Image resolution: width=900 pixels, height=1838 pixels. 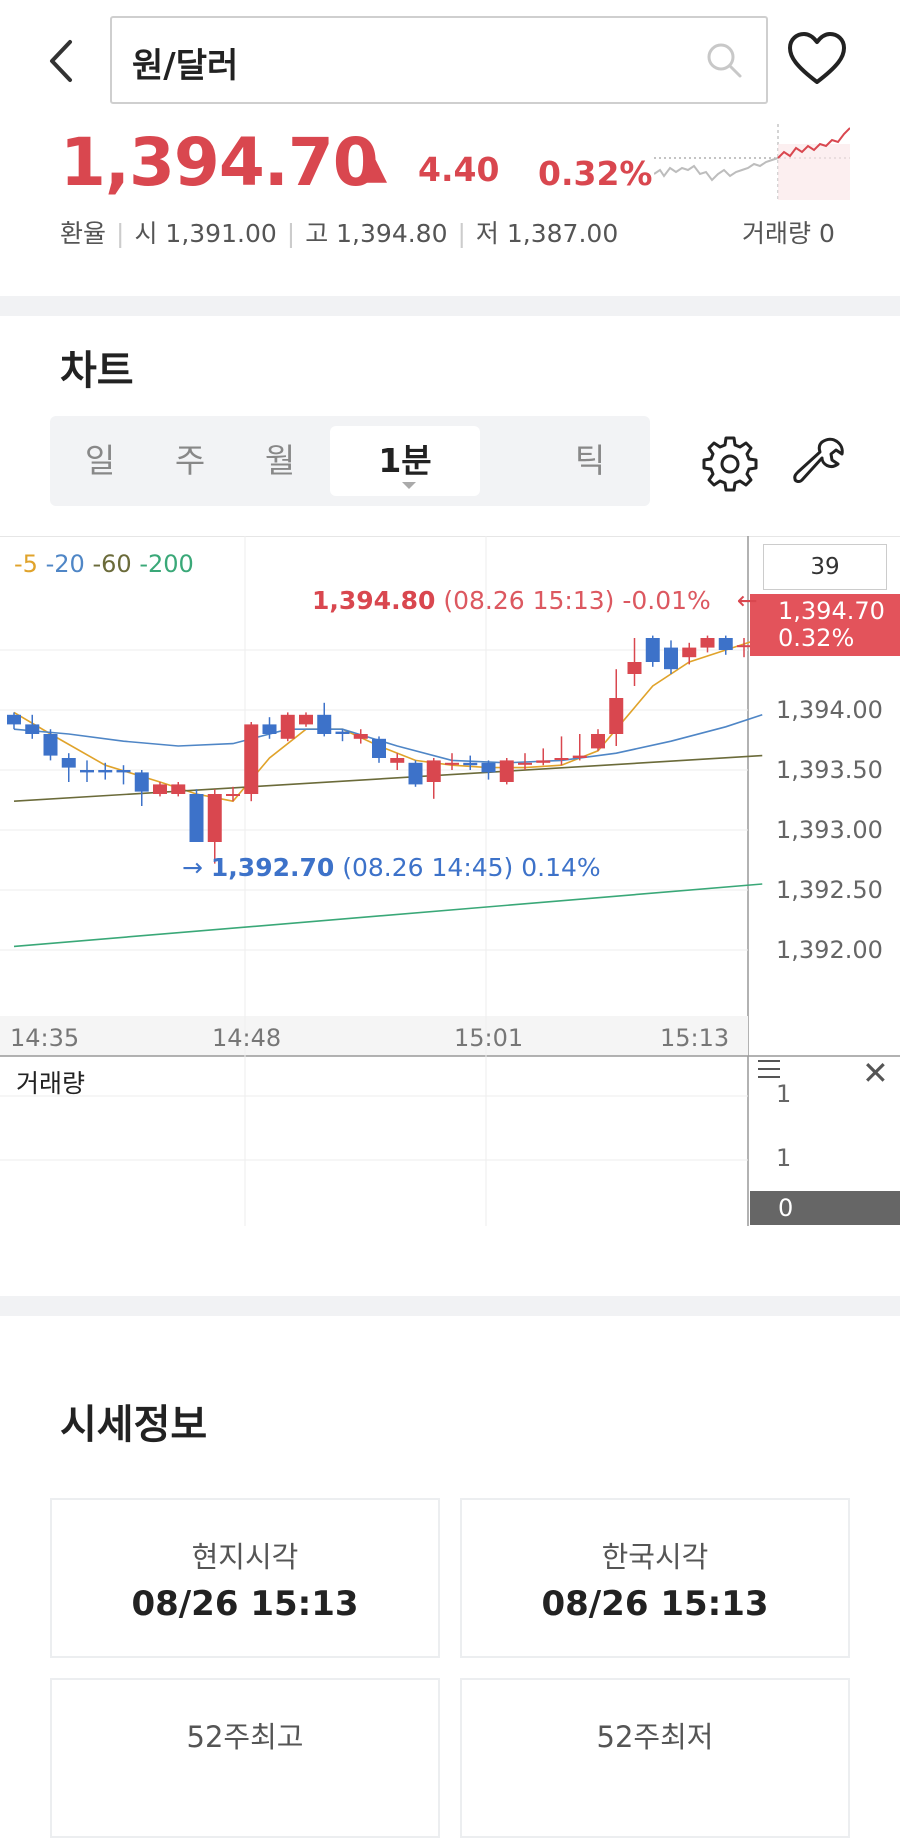 I want to click on y-tick-label: 1,393.00, so click(x=829, y=830).